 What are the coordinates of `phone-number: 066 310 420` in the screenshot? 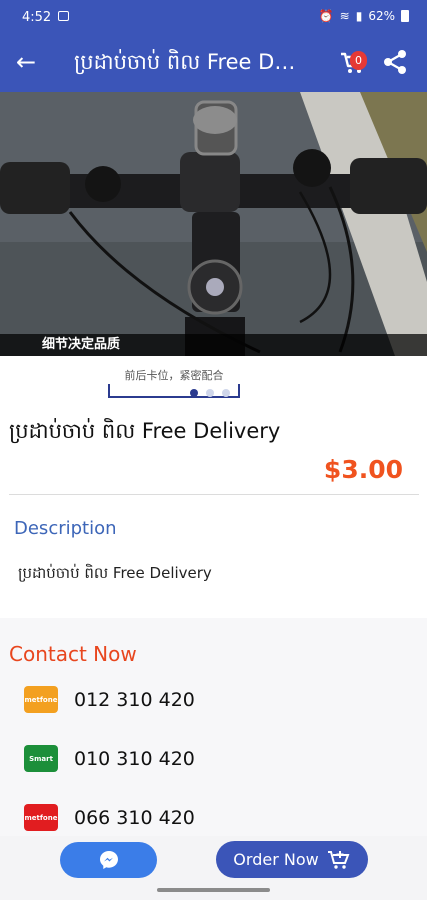 It's located at (134, 818).